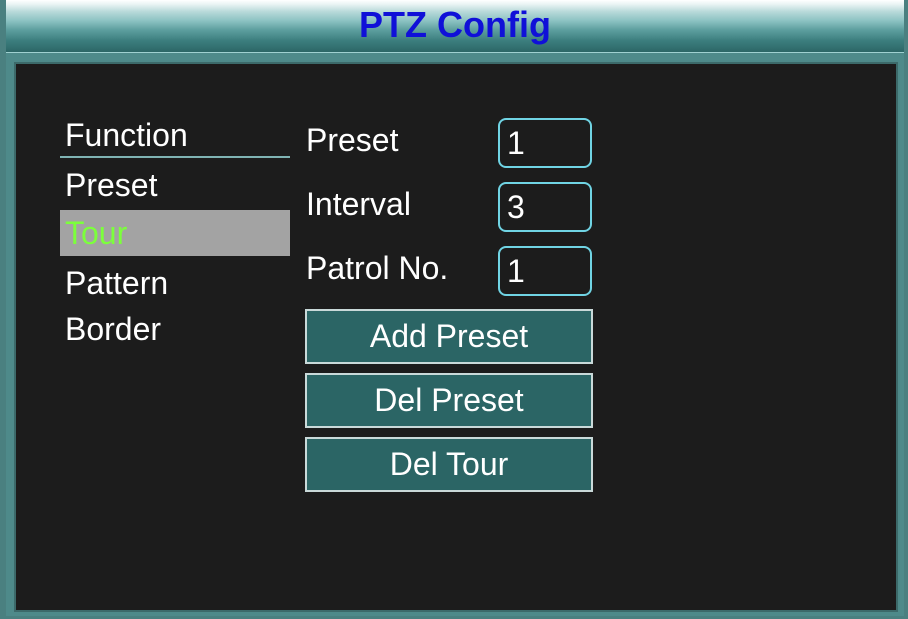 This screenshot has height=619, width=908. What do you see at coordinates (545, 143) in the screenshot?
I see `preset-input: 1` at bounding box center [545, 143].